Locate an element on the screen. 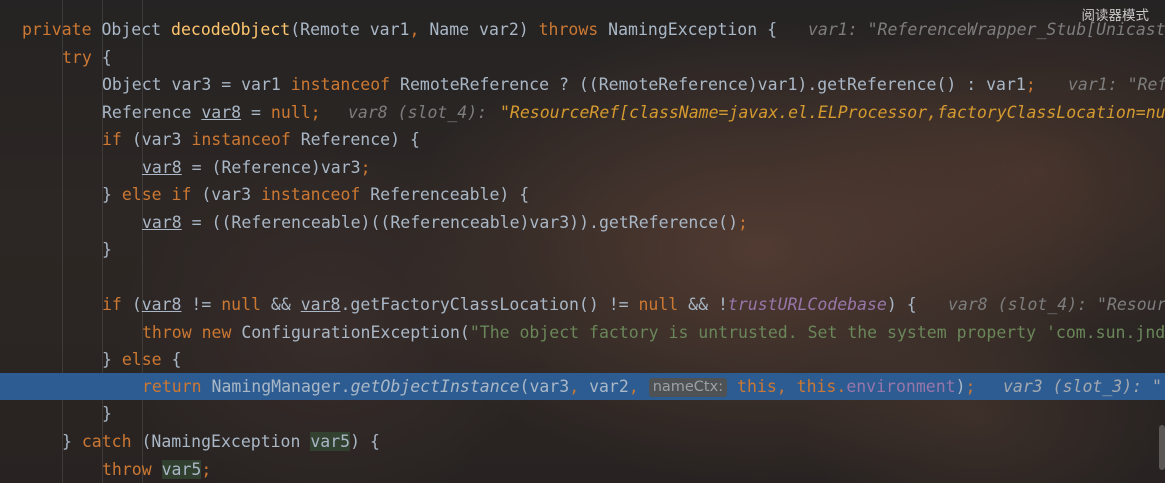 Image resolution: width=1165 pixels, height=483 pixels. debugger-inline-value: var8 (slot_4): is located at coordinates (423, 112).